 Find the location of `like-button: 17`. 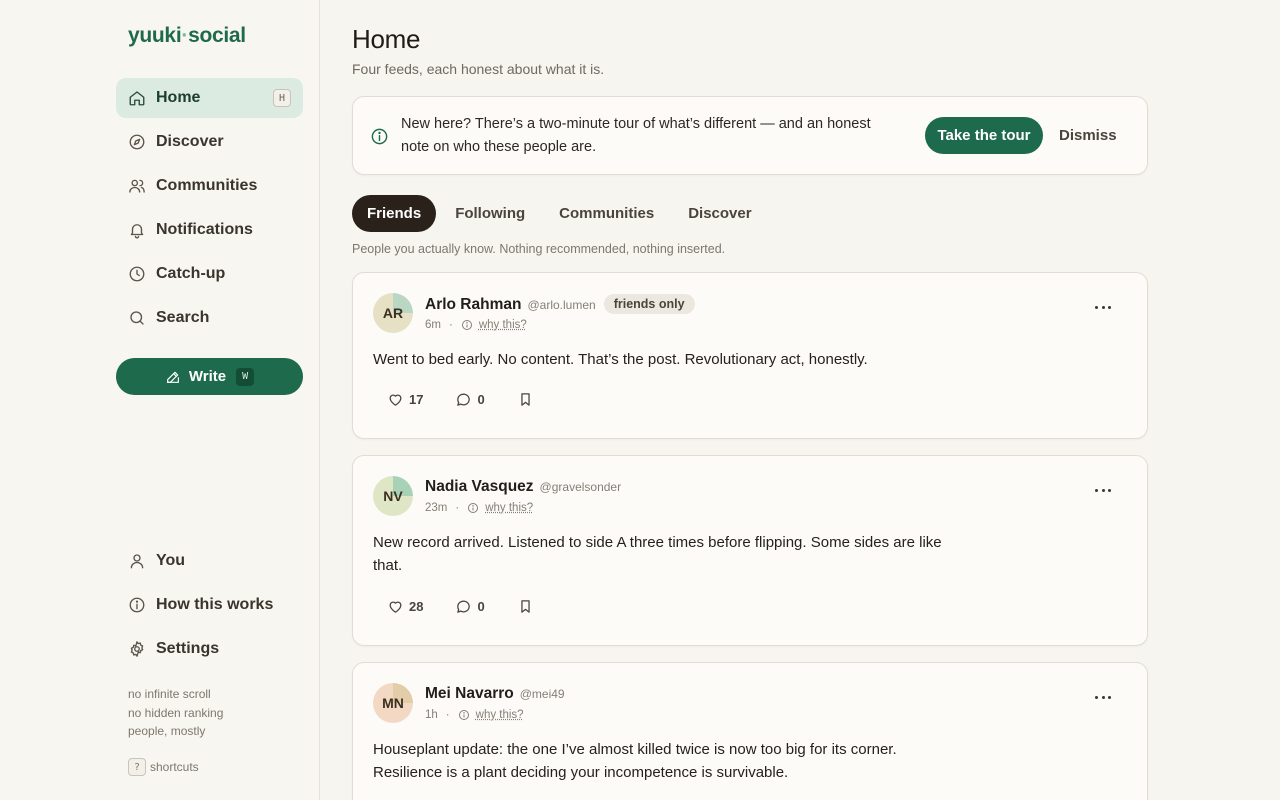

like-button: 17 is located at coordinates (405, 399).